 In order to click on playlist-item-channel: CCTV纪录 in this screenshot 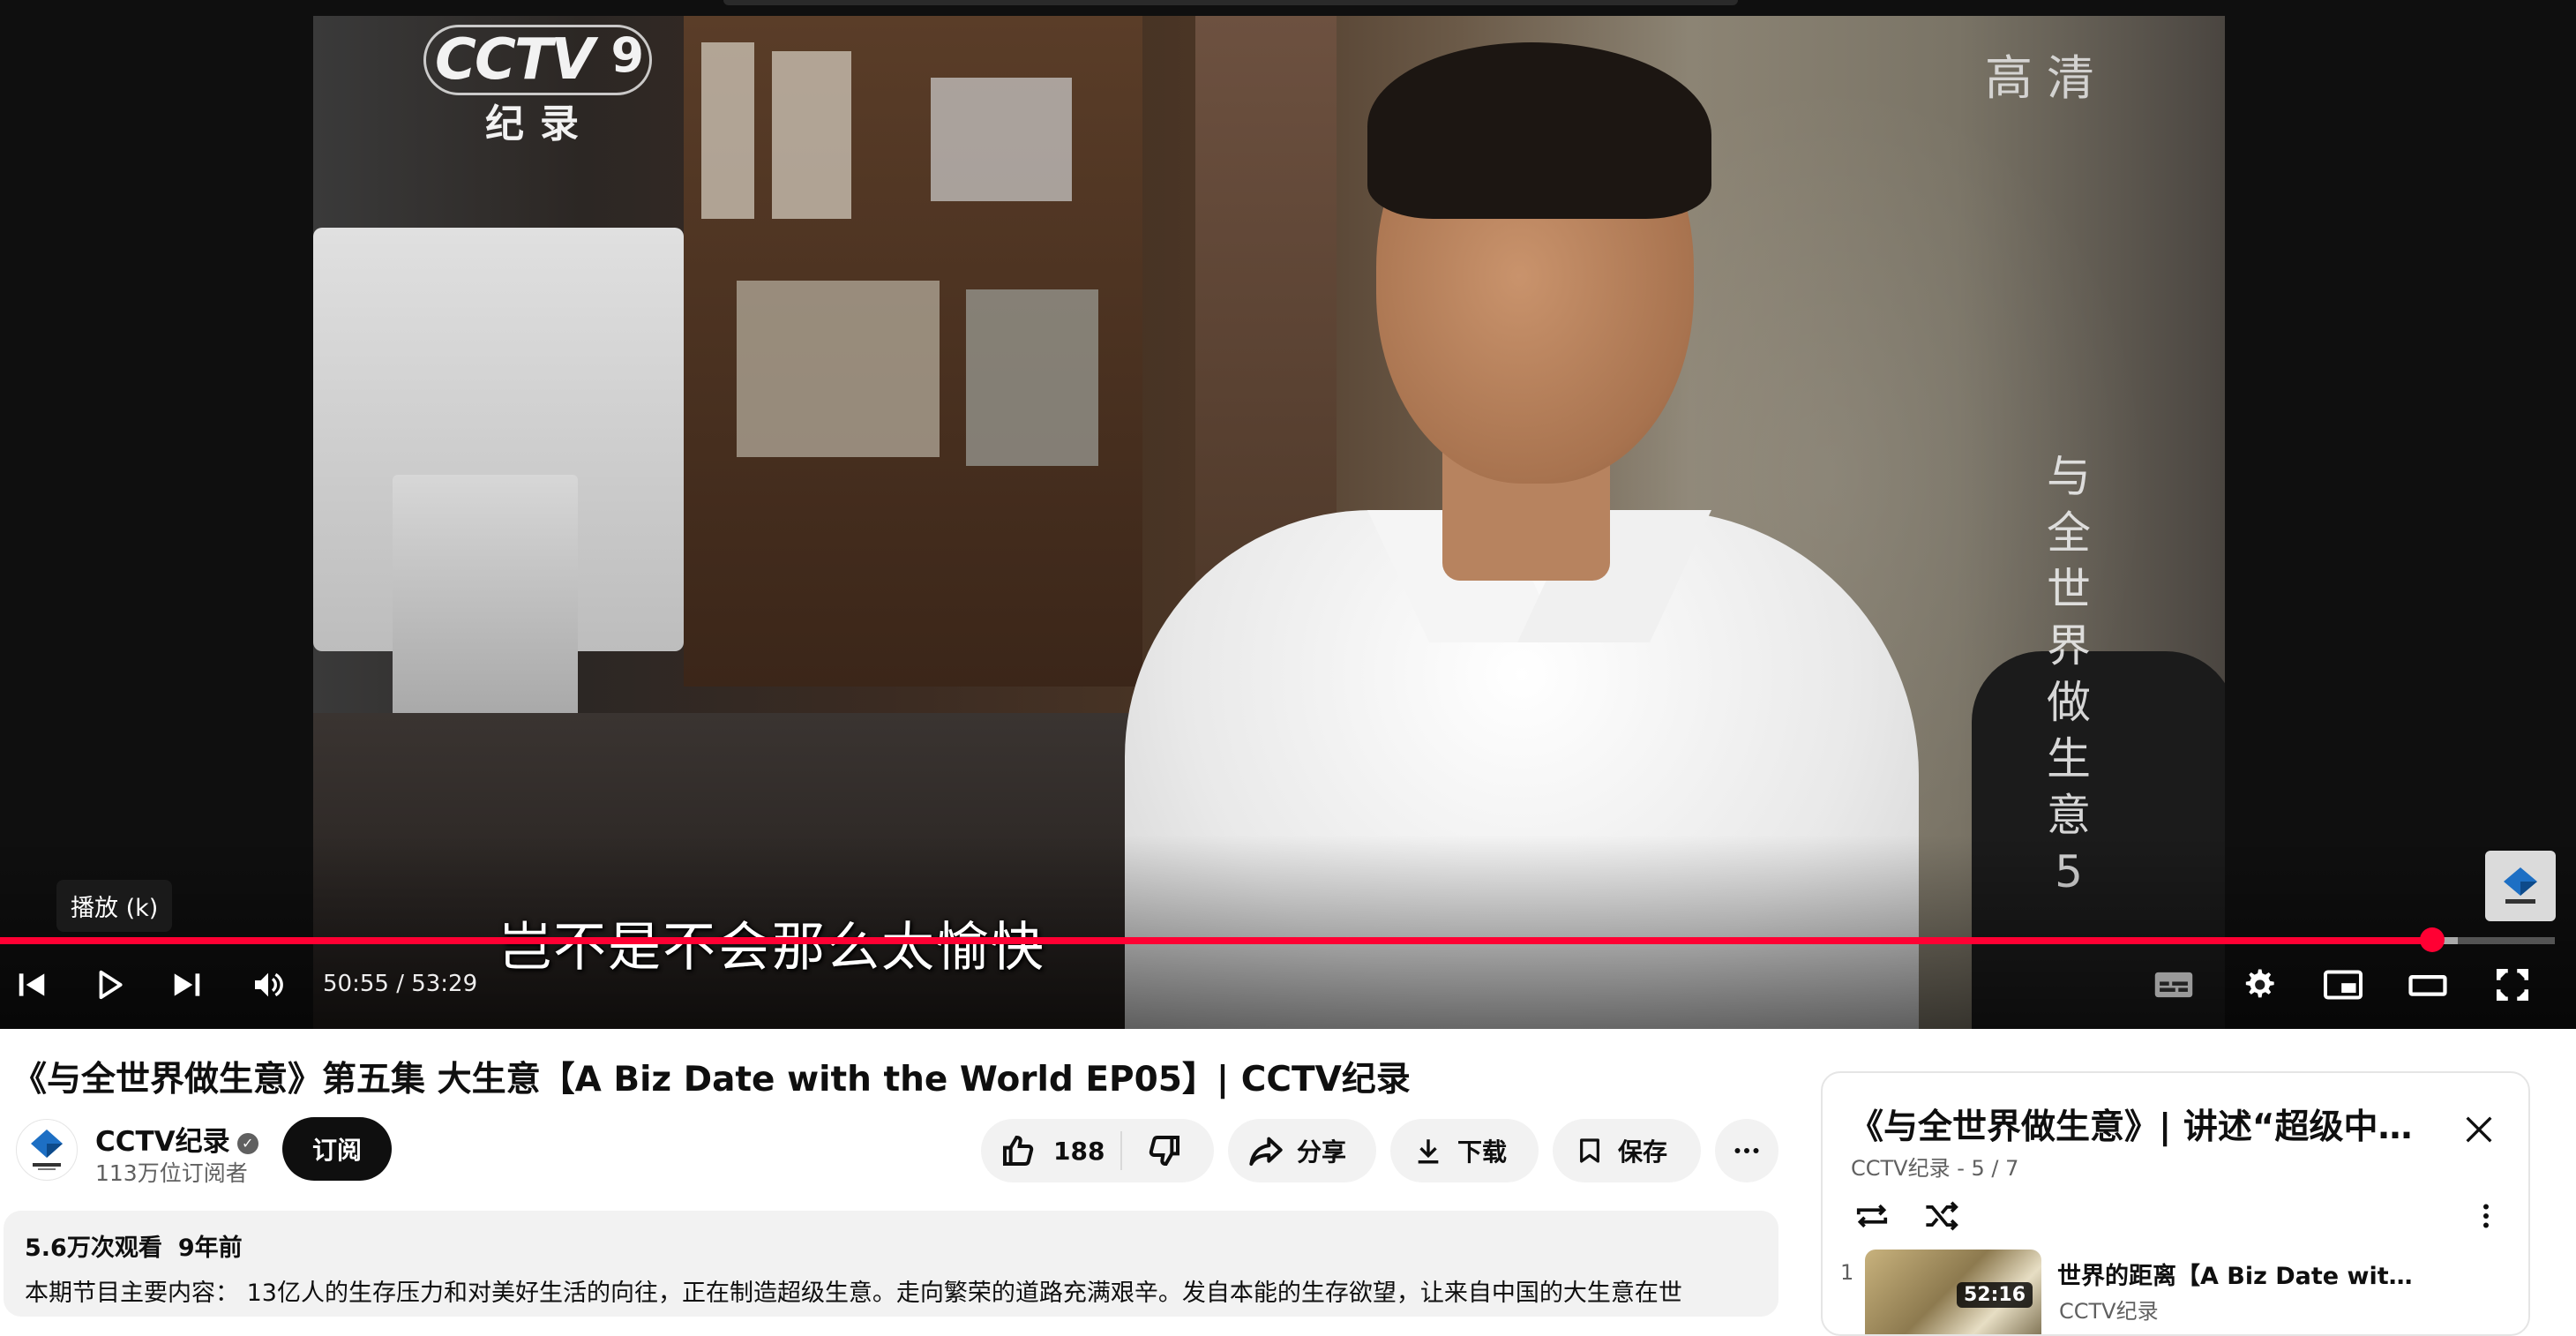, I will do `click(2109, 1311)`.